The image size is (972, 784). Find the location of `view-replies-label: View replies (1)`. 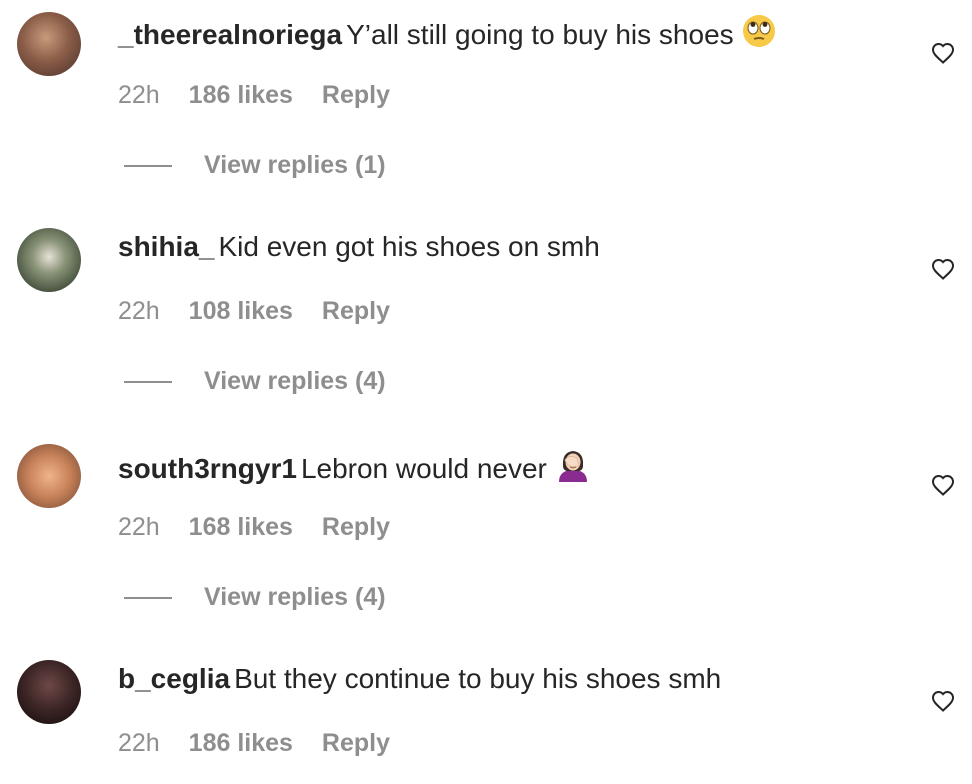

view-replies-label: View replies (1) is located at coordinates (295, 165).